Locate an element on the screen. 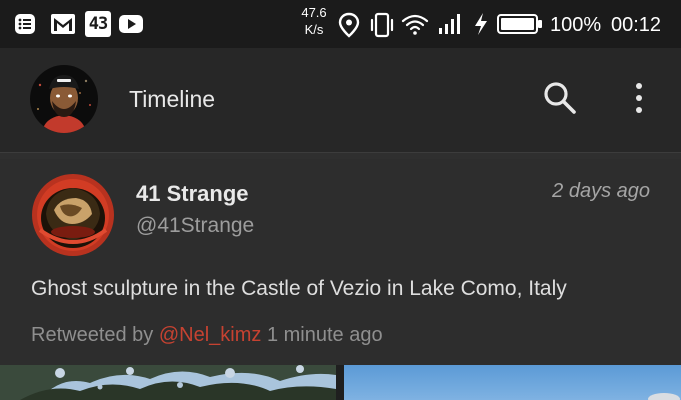 Image resolution: width=681 pixels, height=400 pixels. youtube-icon is located at coordinates (131, 24).